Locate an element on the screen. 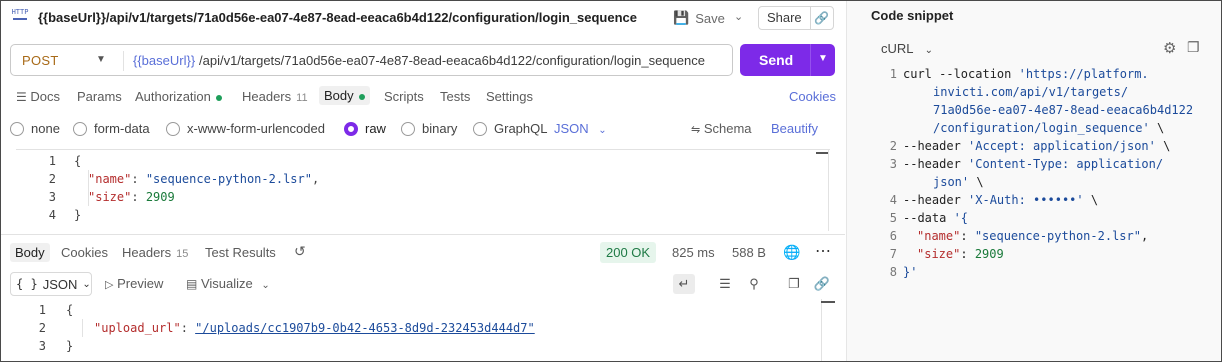  body-mode-raw: raw is located at coordinates (365, 128).